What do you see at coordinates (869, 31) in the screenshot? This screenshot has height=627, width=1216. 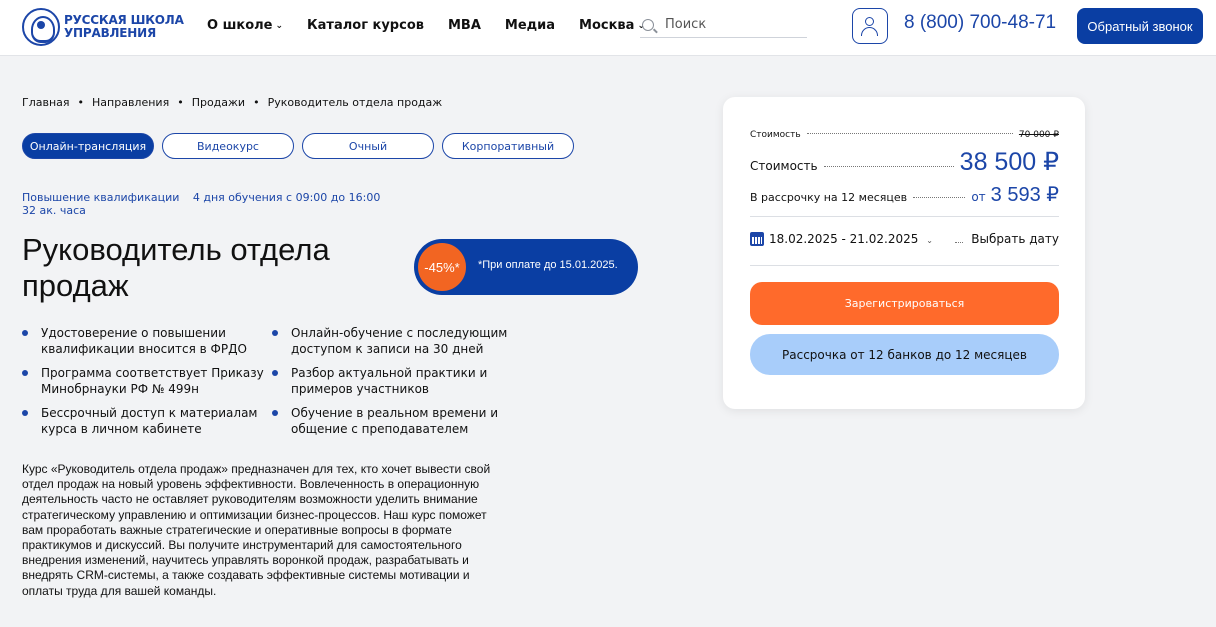 I see `user-icon-body` at bounding box center [869, 31].